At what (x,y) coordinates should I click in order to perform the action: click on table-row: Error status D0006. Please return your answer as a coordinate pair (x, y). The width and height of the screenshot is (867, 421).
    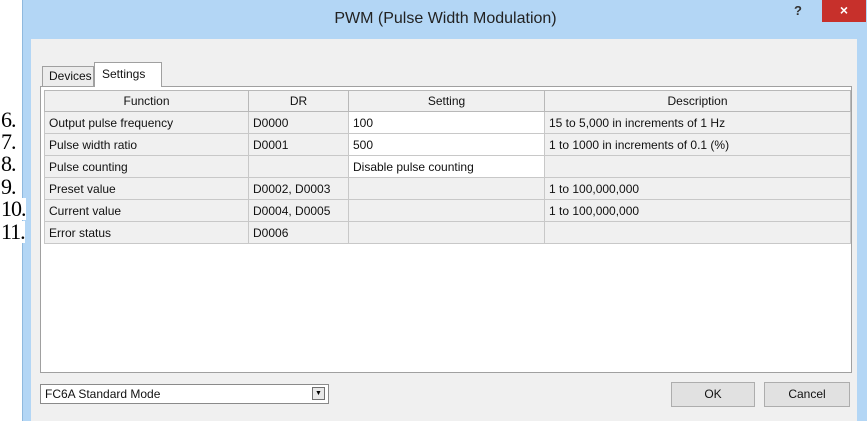
    Looking at the image, I should click on (447, 232).